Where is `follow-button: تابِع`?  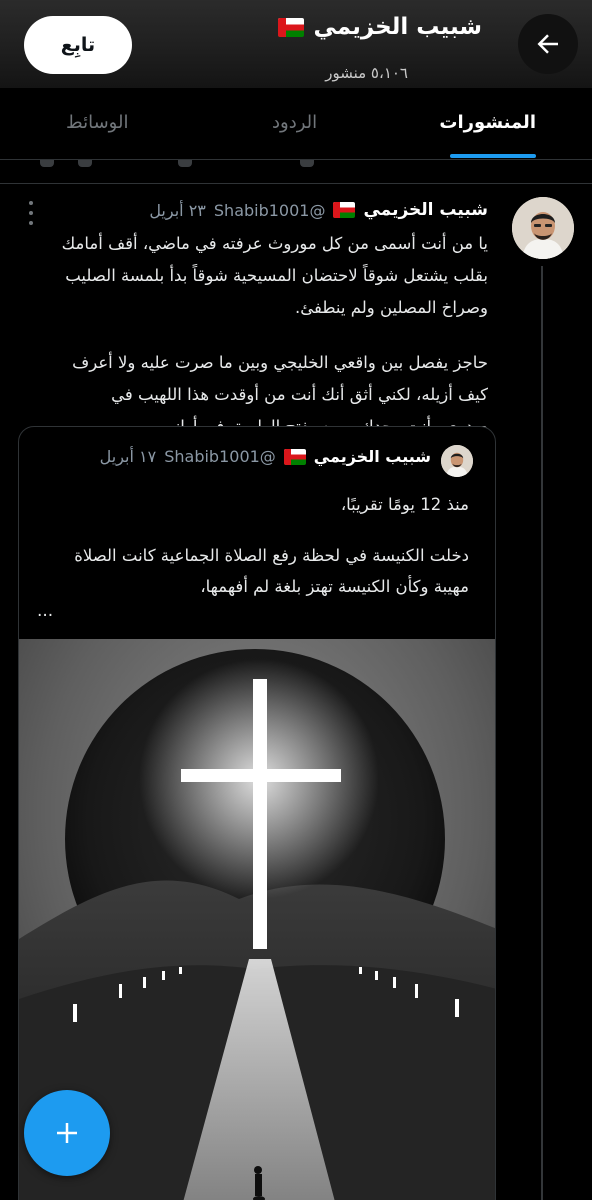 follow-button: تابِع is located at coordinates (78, 45).